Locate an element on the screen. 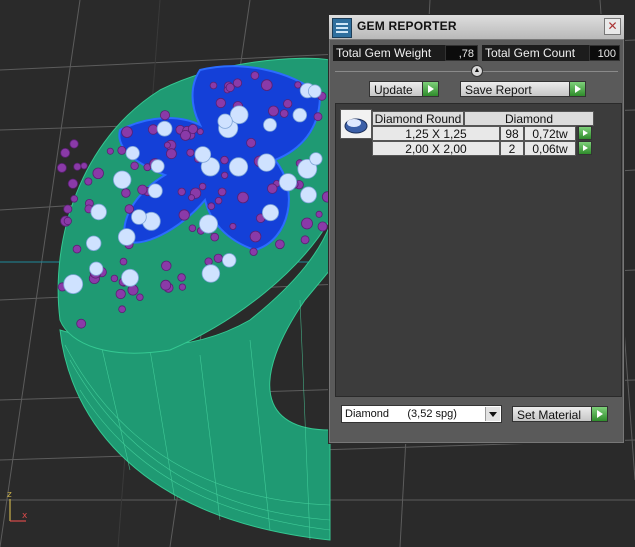 Image resolution: width=635 pixels, height=547 pixels. row-count: 2 is located at coordinates (512, 148).